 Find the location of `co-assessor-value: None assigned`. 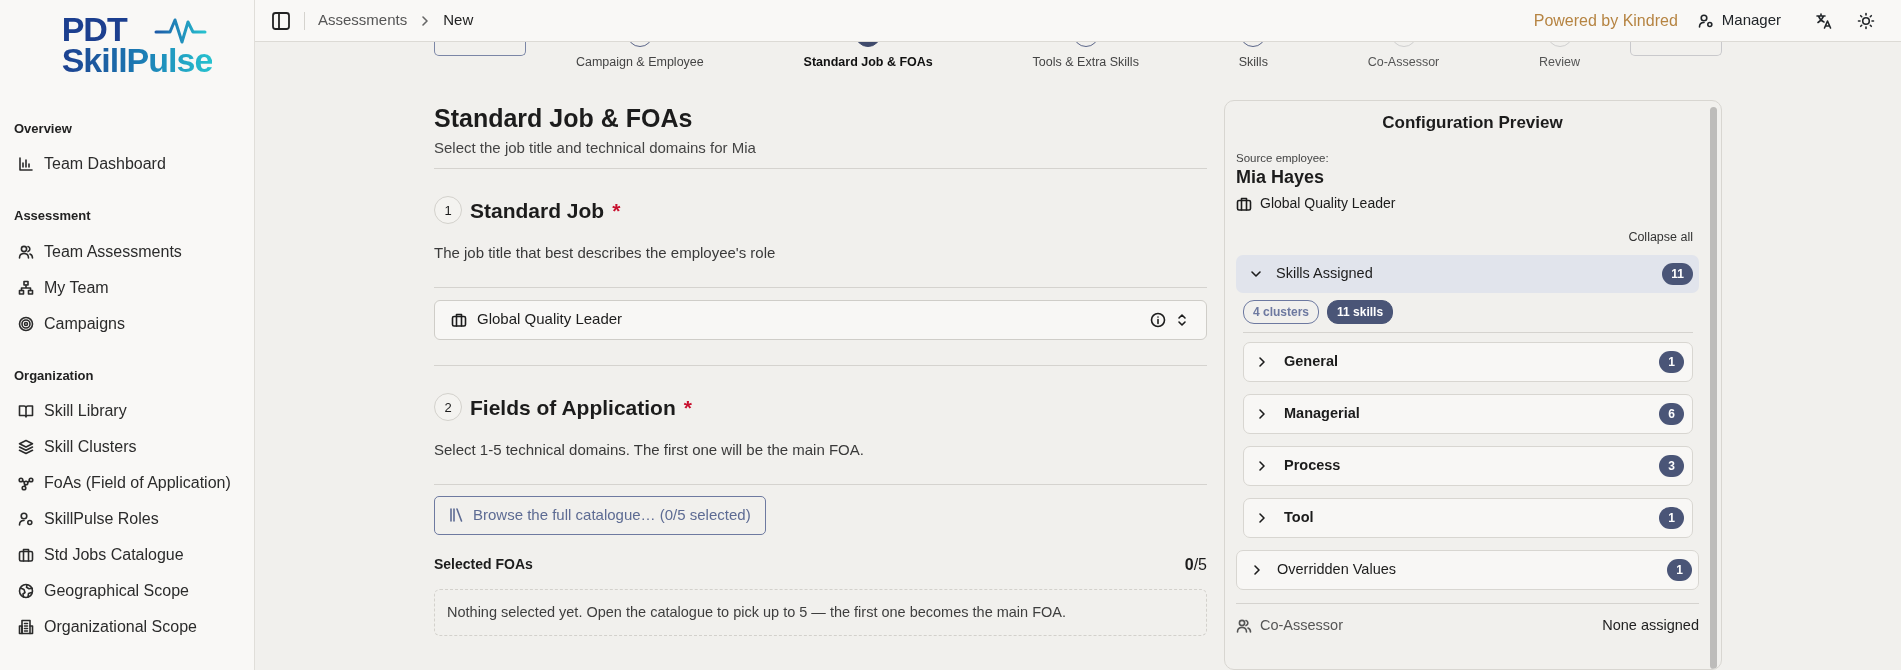

co-assessor-value: None assigned is located at coordinates (1650, 626).